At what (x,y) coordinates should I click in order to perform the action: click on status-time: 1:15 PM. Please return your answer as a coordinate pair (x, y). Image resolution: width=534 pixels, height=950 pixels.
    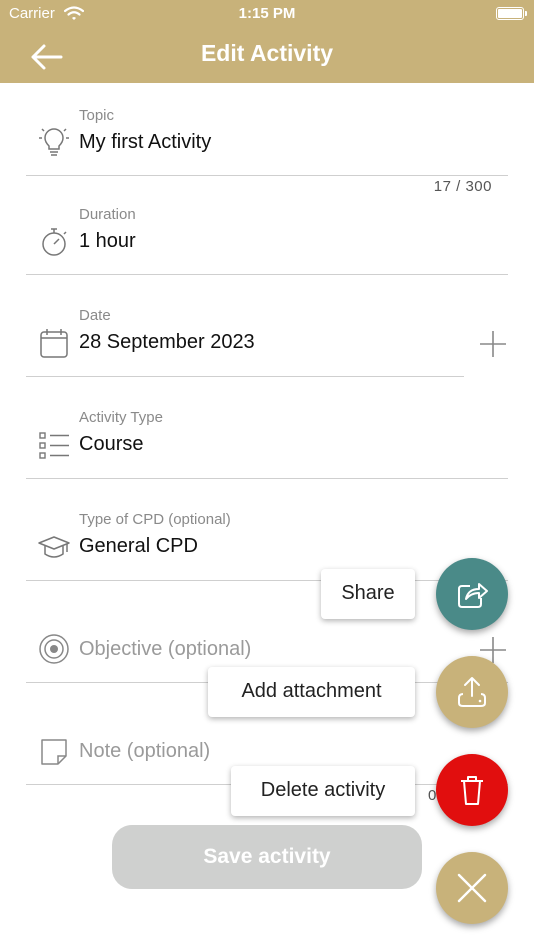
    Looking at the image, I should click on (267, 13).